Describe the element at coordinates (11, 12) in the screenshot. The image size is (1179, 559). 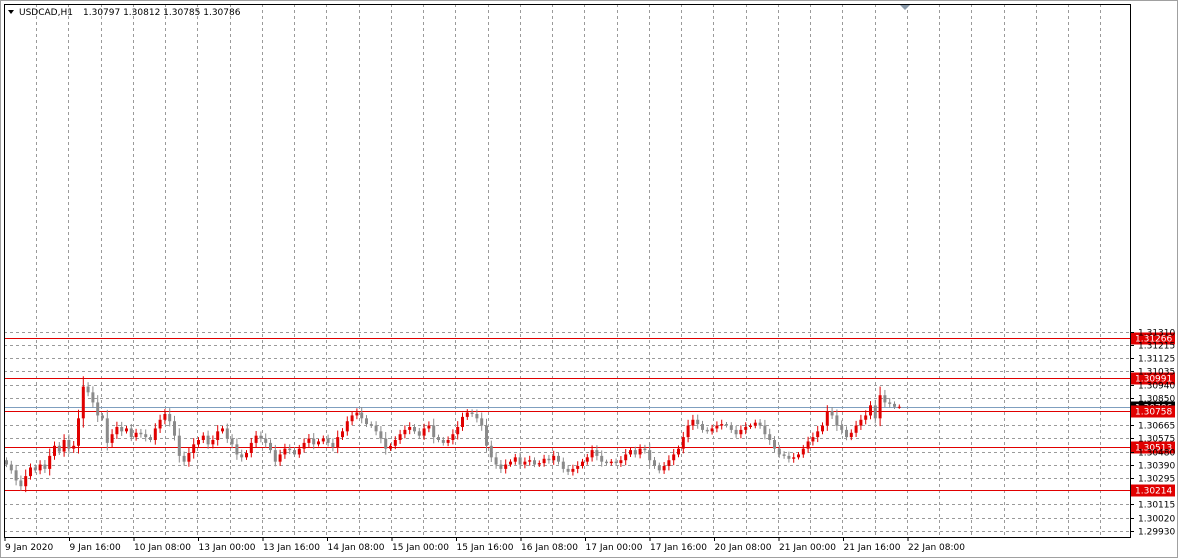
I see `dropdown-triangle-icon` at that location.